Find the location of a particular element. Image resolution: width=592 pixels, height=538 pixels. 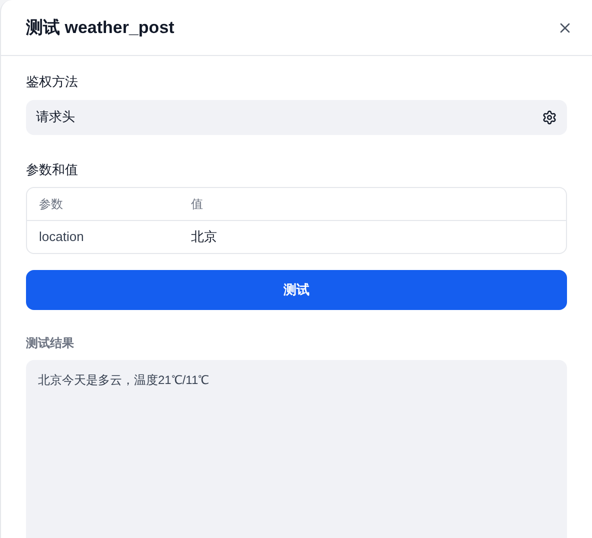

test-button: 测试 is located at coordinates (296, 290).